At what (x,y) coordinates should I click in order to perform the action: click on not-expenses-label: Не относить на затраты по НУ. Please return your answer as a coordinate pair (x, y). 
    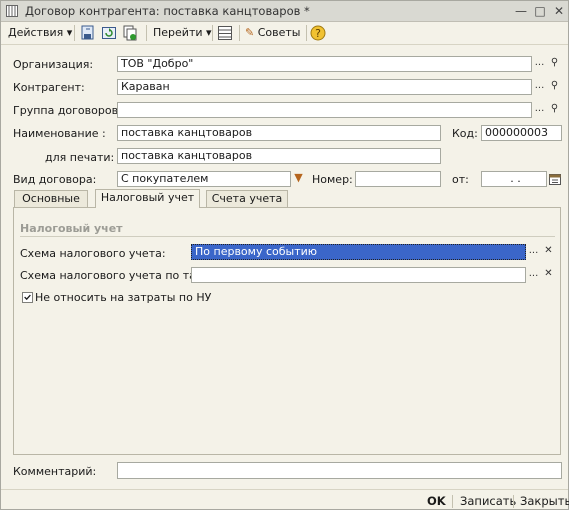
    Looking at the image, I should click on (123, 297).